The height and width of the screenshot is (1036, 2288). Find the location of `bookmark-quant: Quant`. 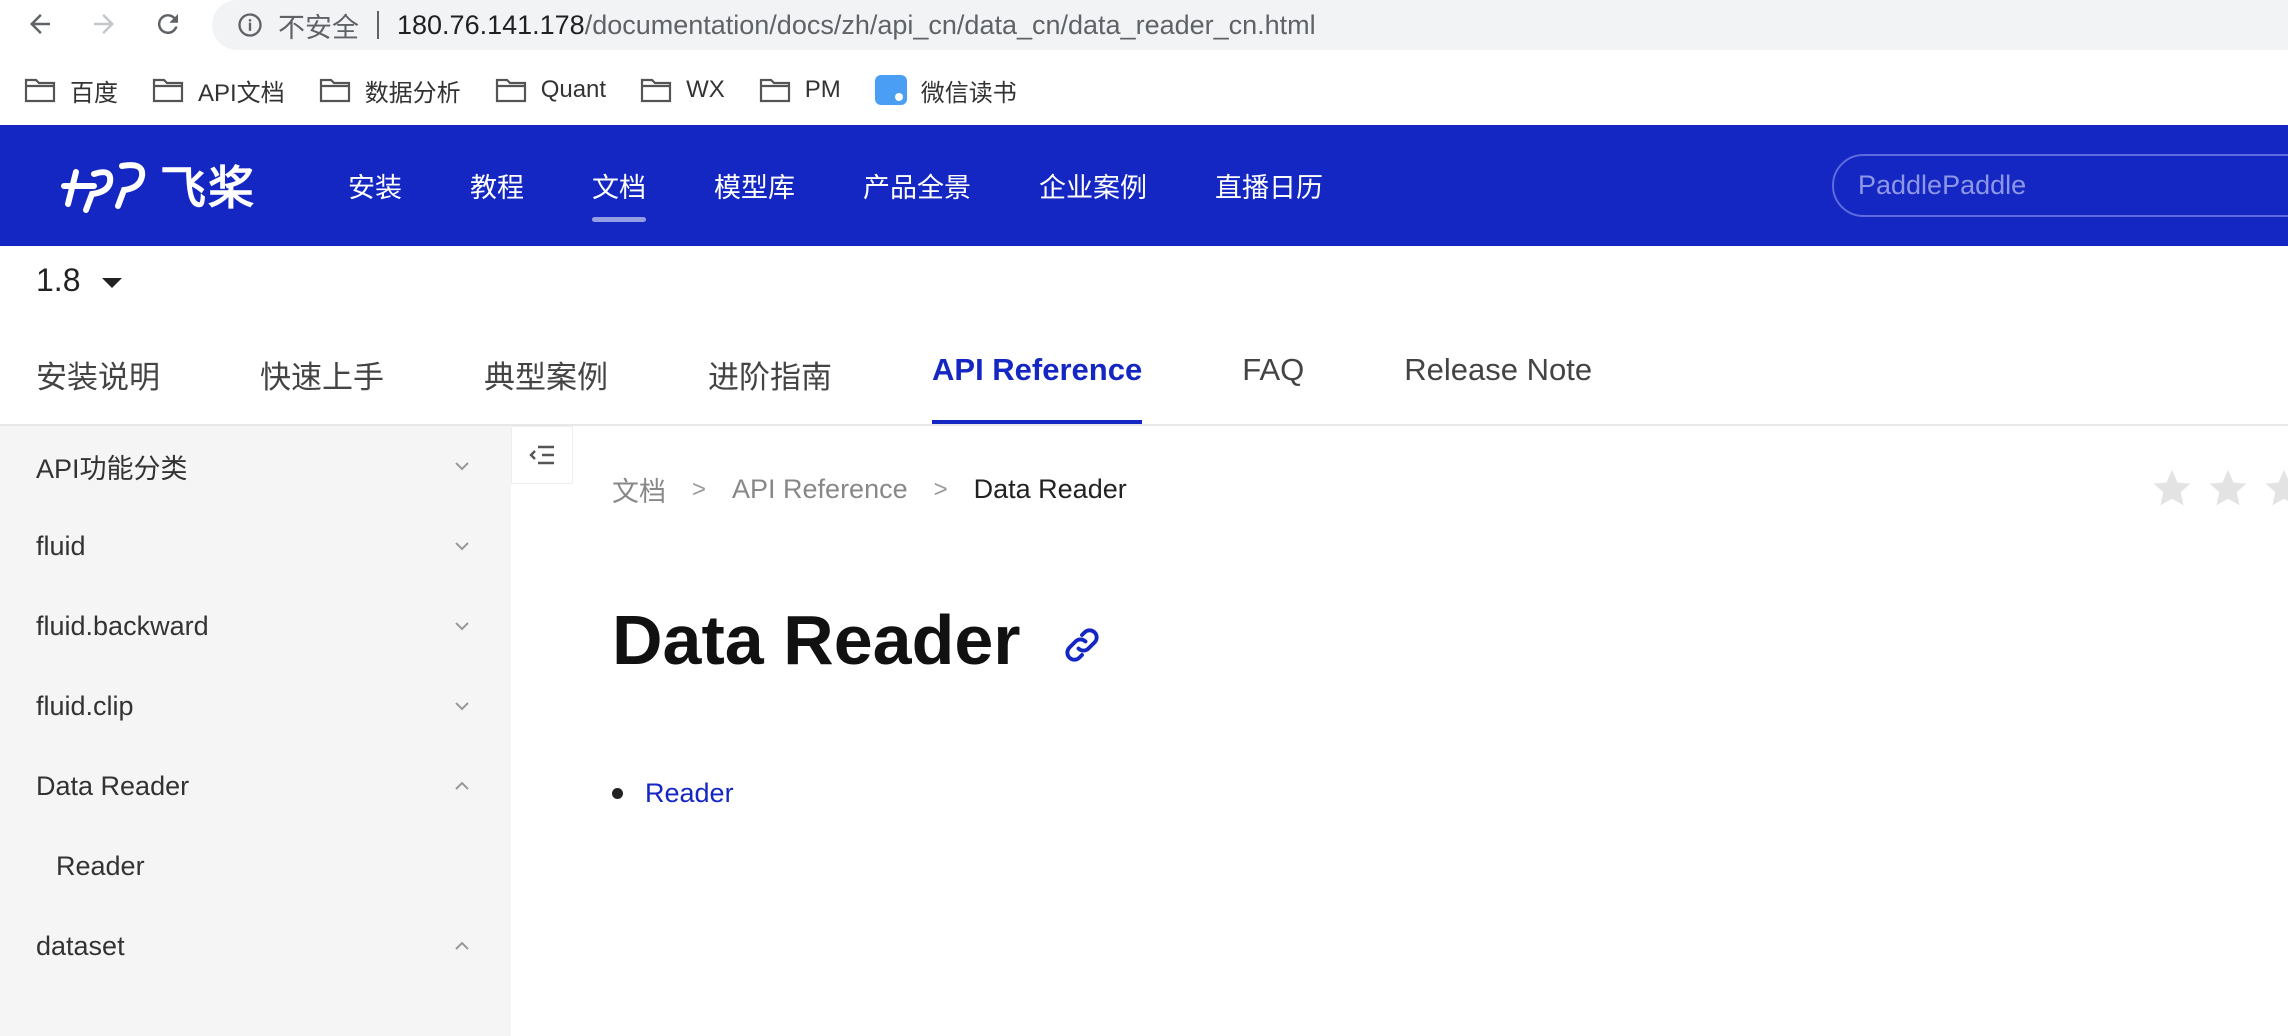

bookmark-quant: Quant is located at coordinates (550, 90).